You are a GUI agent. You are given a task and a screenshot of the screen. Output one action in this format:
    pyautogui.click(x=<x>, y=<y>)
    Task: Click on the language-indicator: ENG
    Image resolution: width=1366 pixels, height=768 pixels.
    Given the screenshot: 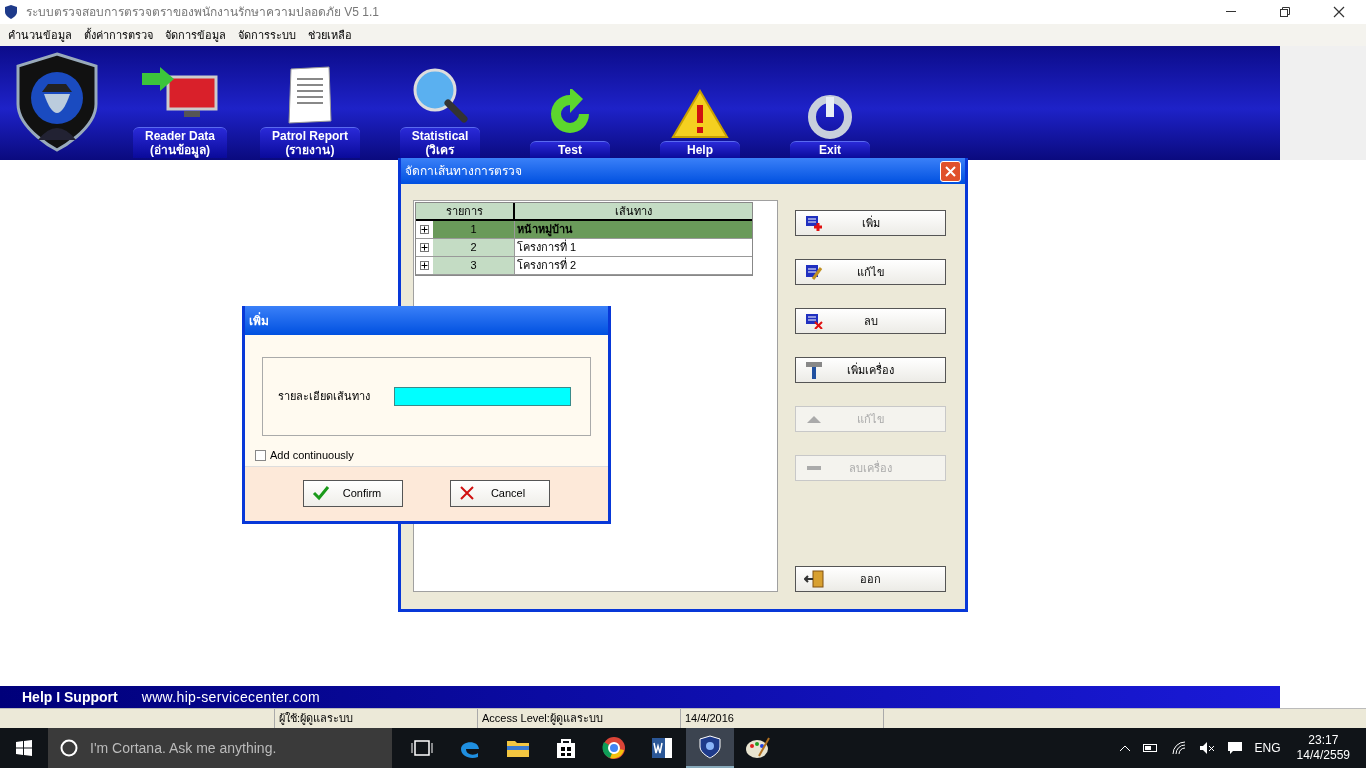 What is the action you would take?
    pyautogui.click(x=1267, y=748)
    